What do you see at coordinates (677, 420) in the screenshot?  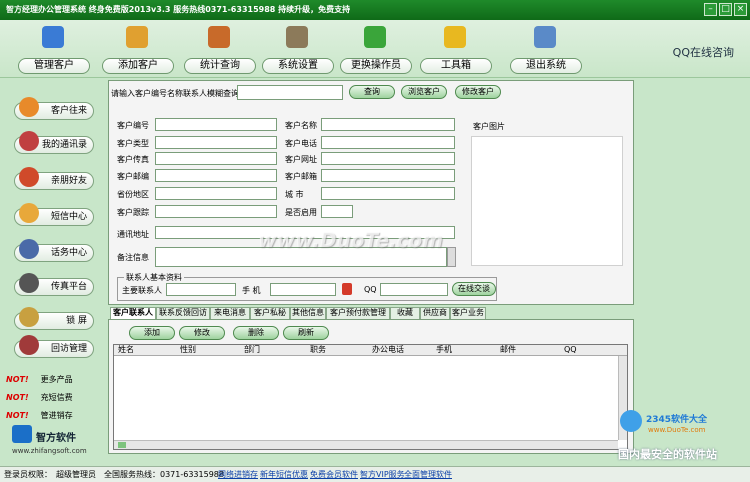 I see `watermark-brand: 2345软件大全` at bounding box center [677, 420].